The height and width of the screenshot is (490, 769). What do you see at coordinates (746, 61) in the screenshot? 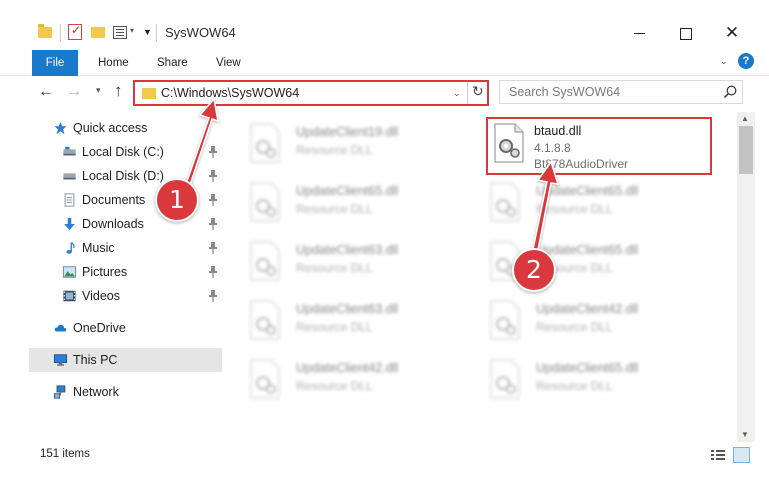
I see `help-icon: ?` at bounding box center [746, 61].